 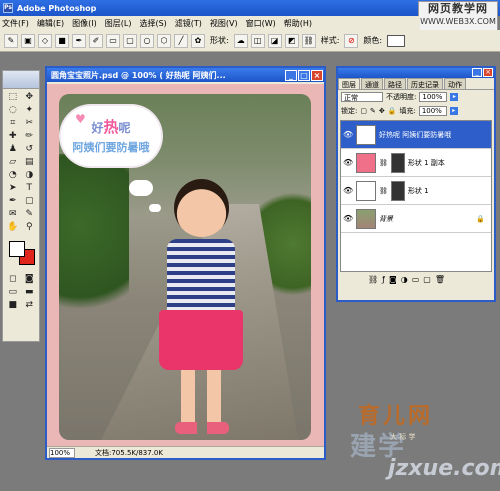 What do you see at coordinates (13, 201) in the screenshot?
I see `pen-tool-icon: ✒` at bounding box center [13, 201].